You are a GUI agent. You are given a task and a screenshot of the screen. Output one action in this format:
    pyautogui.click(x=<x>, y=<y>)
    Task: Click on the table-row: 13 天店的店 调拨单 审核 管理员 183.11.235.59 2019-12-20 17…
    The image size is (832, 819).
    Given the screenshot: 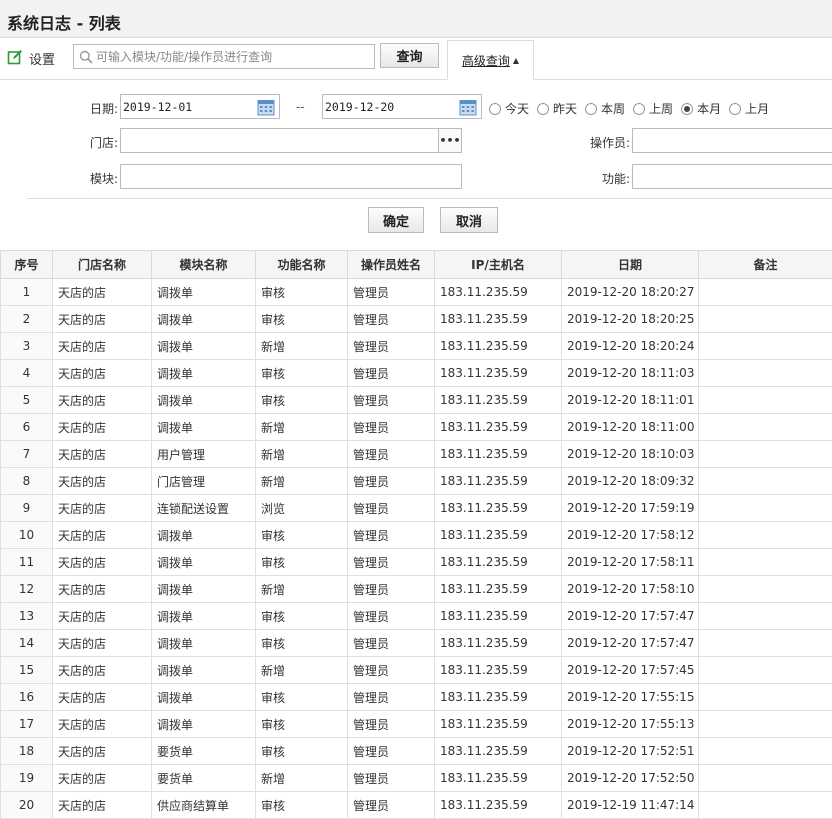 What is the action you would take?
    pyautogui.click(x=416, y=616)
    